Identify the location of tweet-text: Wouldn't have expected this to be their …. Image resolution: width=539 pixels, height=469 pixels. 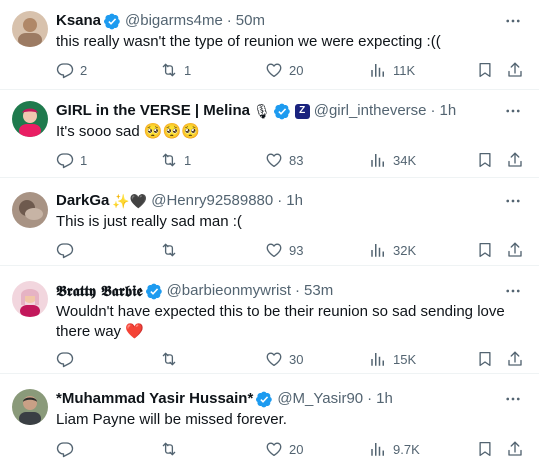
(280, 321).